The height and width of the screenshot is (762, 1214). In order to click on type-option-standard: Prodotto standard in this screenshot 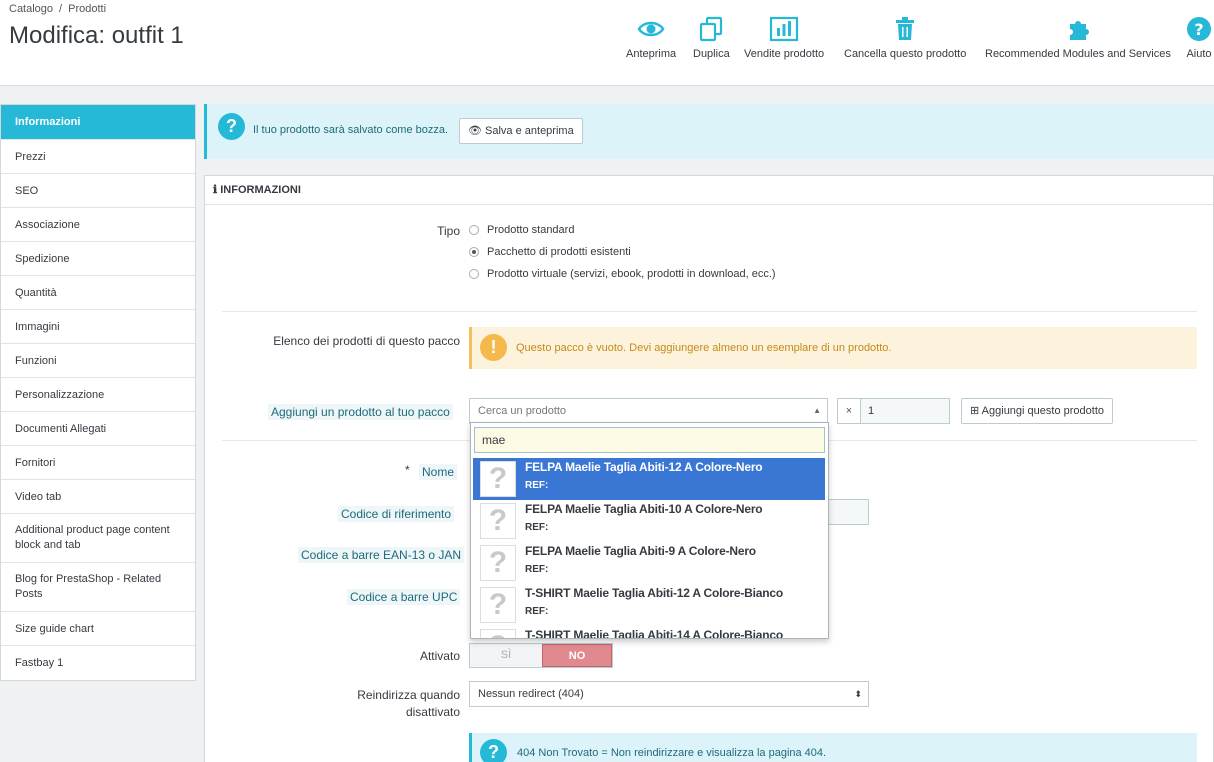, I will do `click(521, 230)`.